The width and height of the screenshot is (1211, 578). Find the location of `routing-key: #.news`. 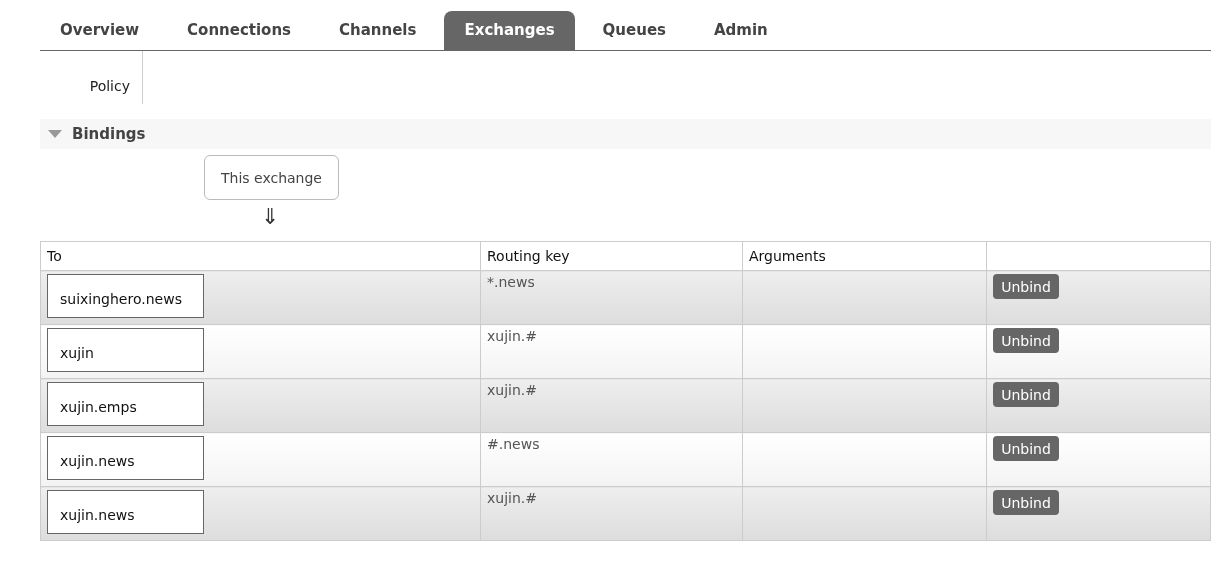

routing-key: #.news is located at coordinates (513, 444).